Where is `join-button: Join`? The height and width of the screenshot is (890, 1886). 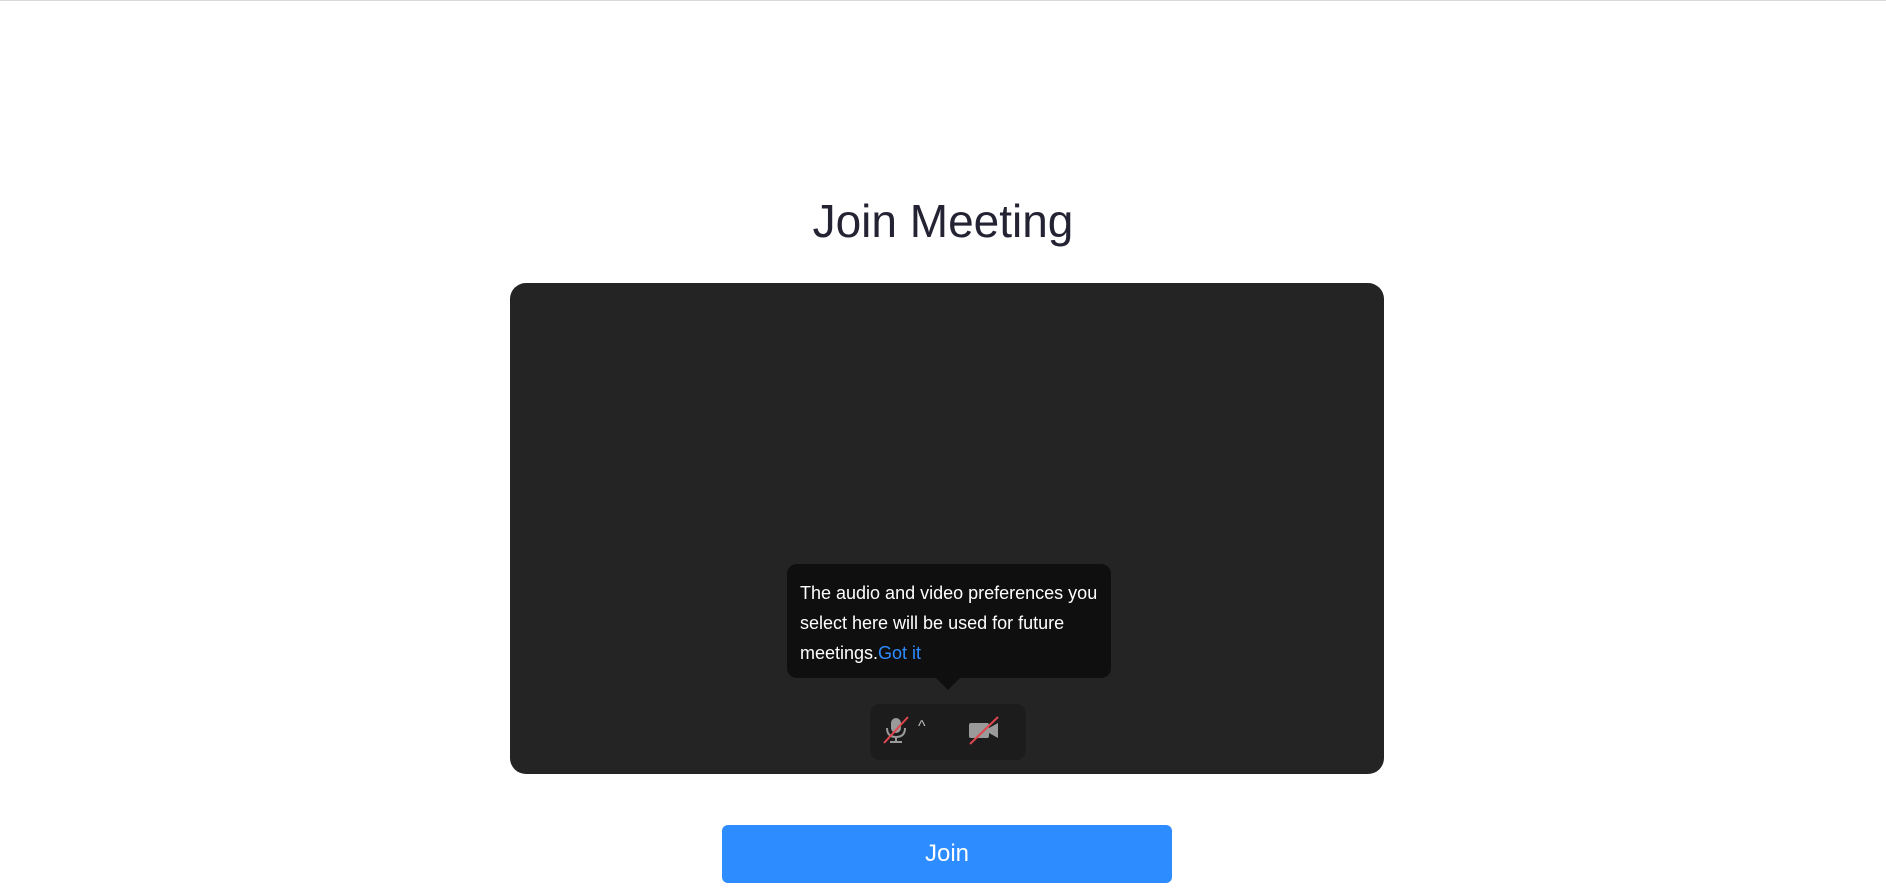
join-button: Join is located at coordinates (947, 854).